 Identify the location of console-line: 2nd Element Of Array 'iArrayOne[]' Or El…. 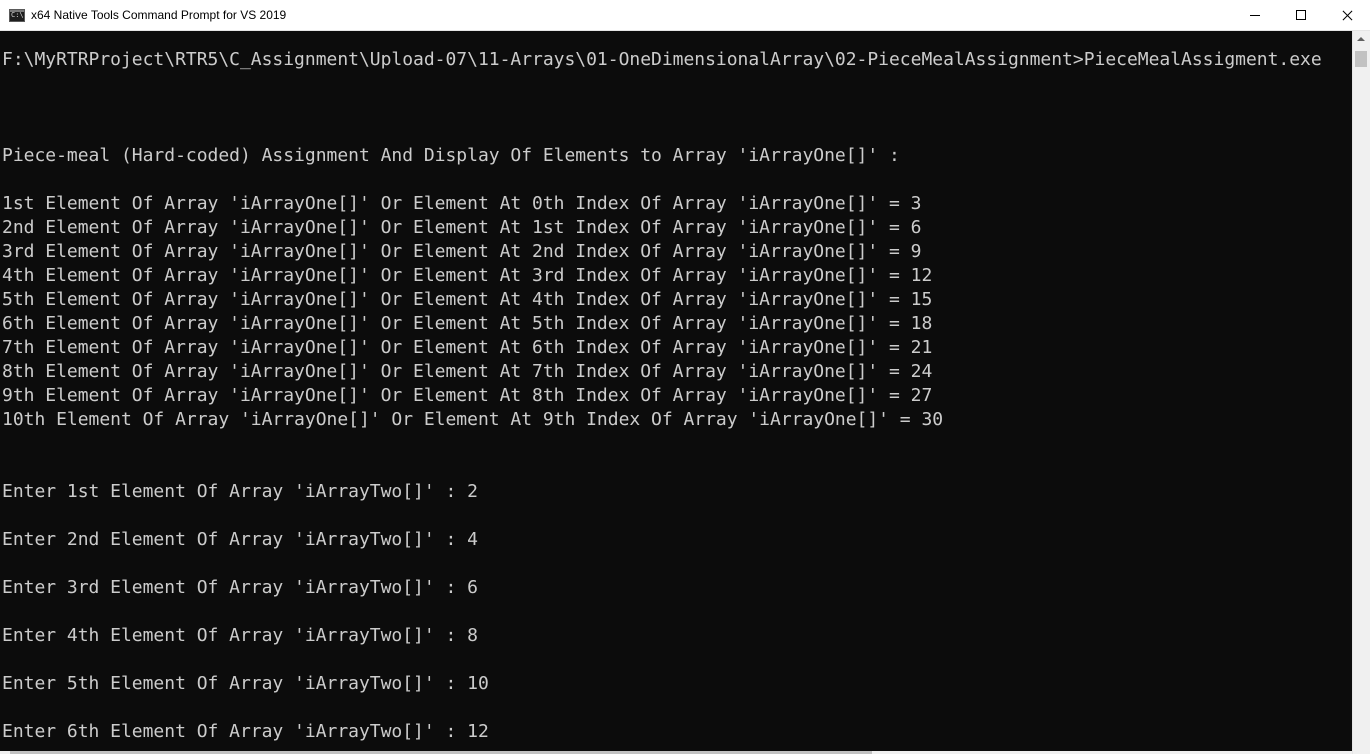
(462, 227).